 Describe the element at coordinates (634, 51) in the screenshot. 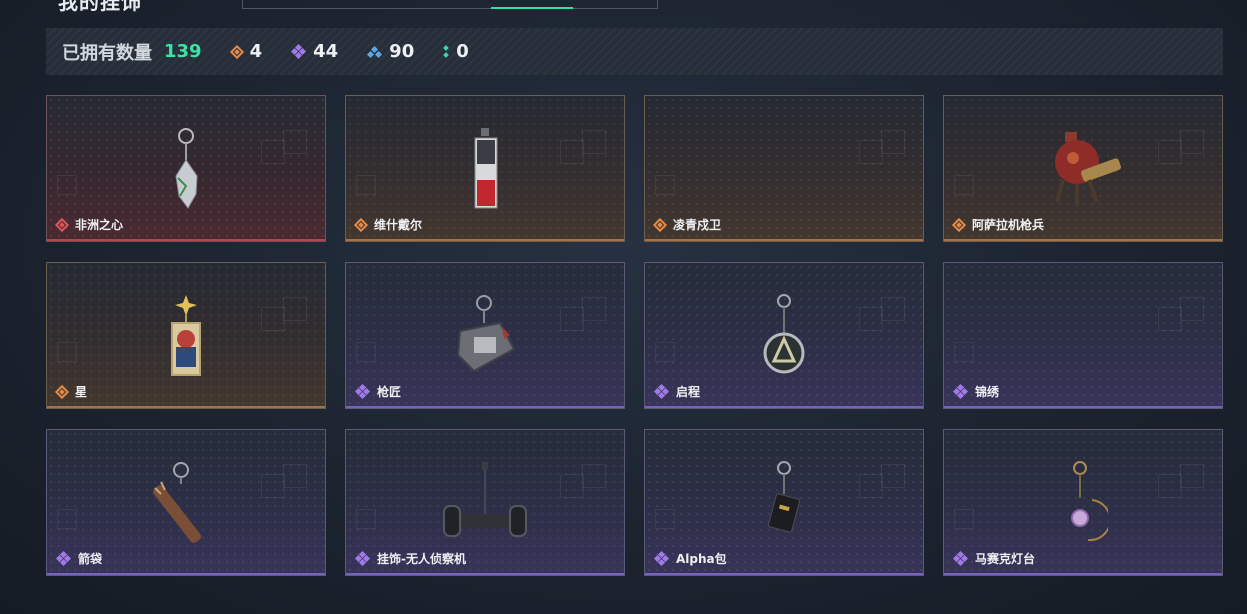

I see `owned-count-bar: 已拥有数量 139 4 44 90 0` at that location.